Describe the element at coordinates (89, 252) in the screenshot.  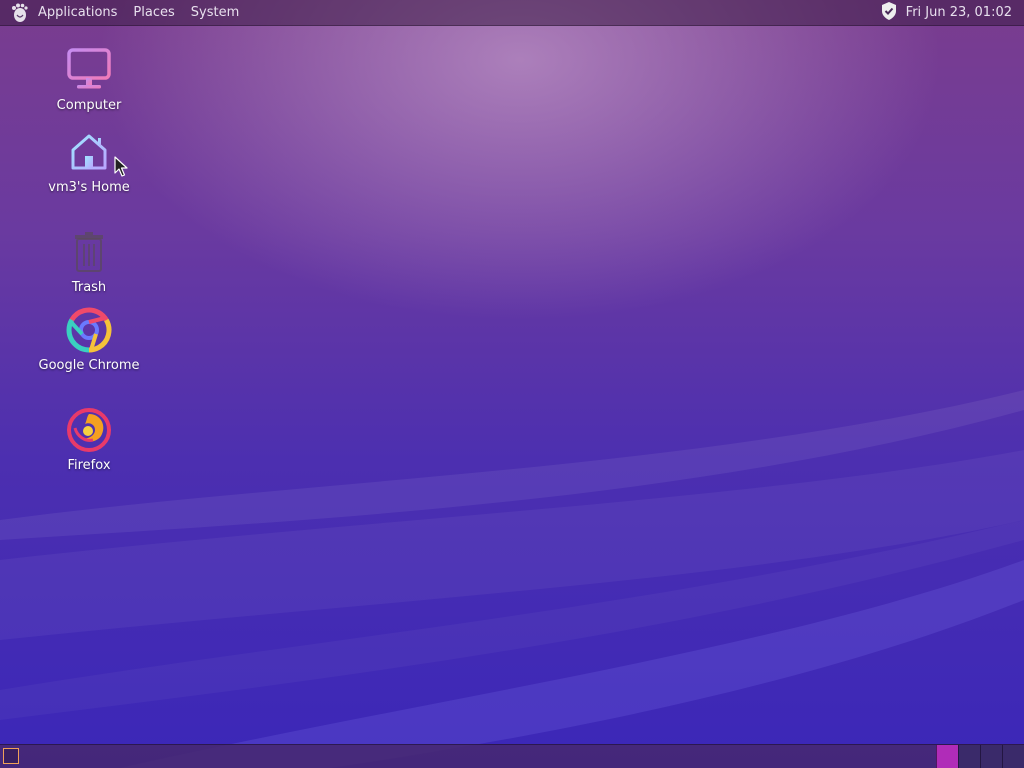
I see `trash-icon` at that location.